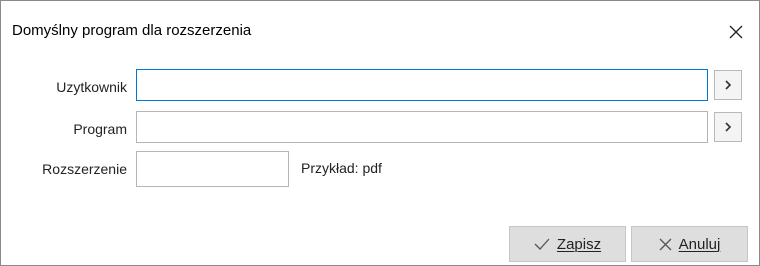 The width and height of the screenshot is (760, 266). I want to click on cancel-button: Anuluj, so click(689, 244).